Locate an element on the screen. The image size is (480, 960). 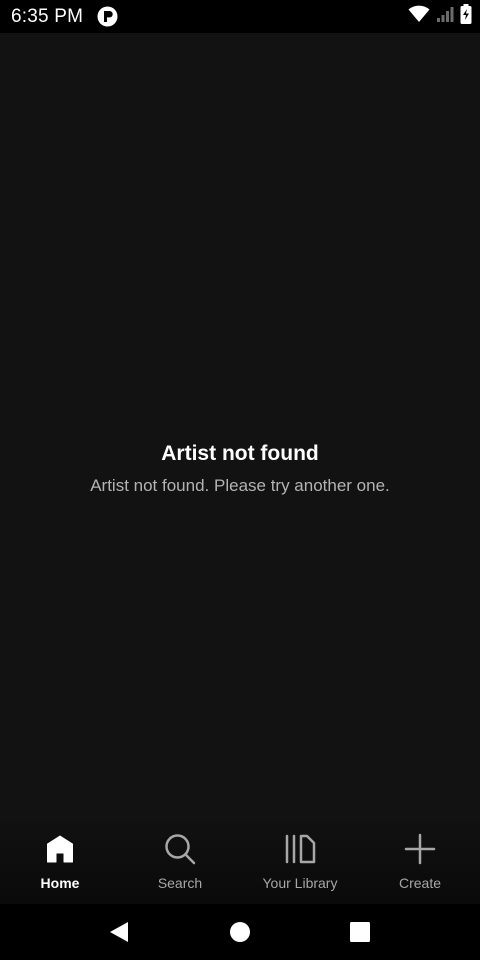
nav-item-home: Home is located at coordinates (60, 862).